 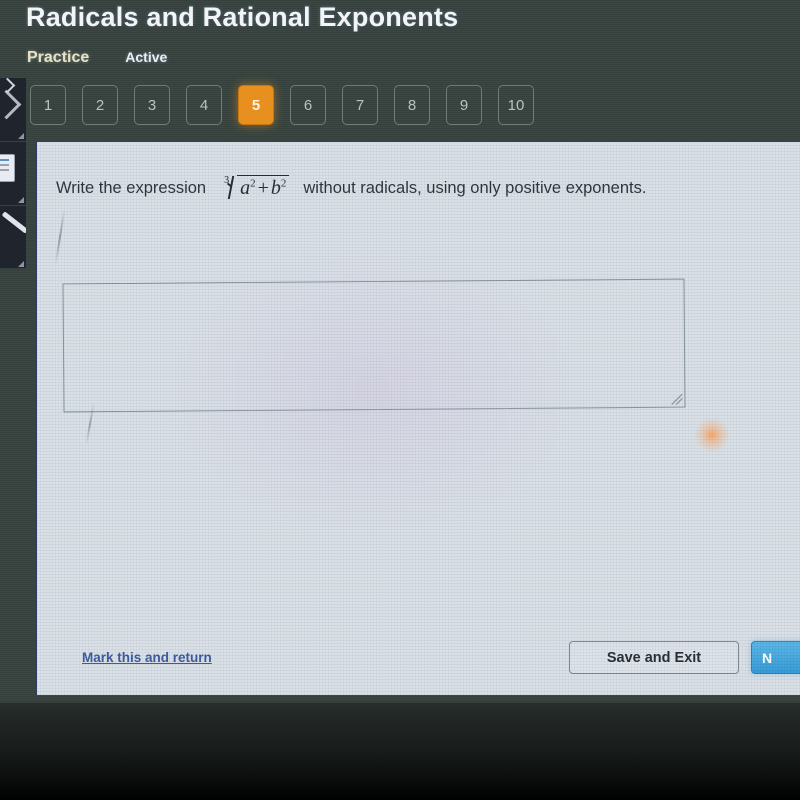 I want to click on line-tool-icon, so click(x=13, y=222).